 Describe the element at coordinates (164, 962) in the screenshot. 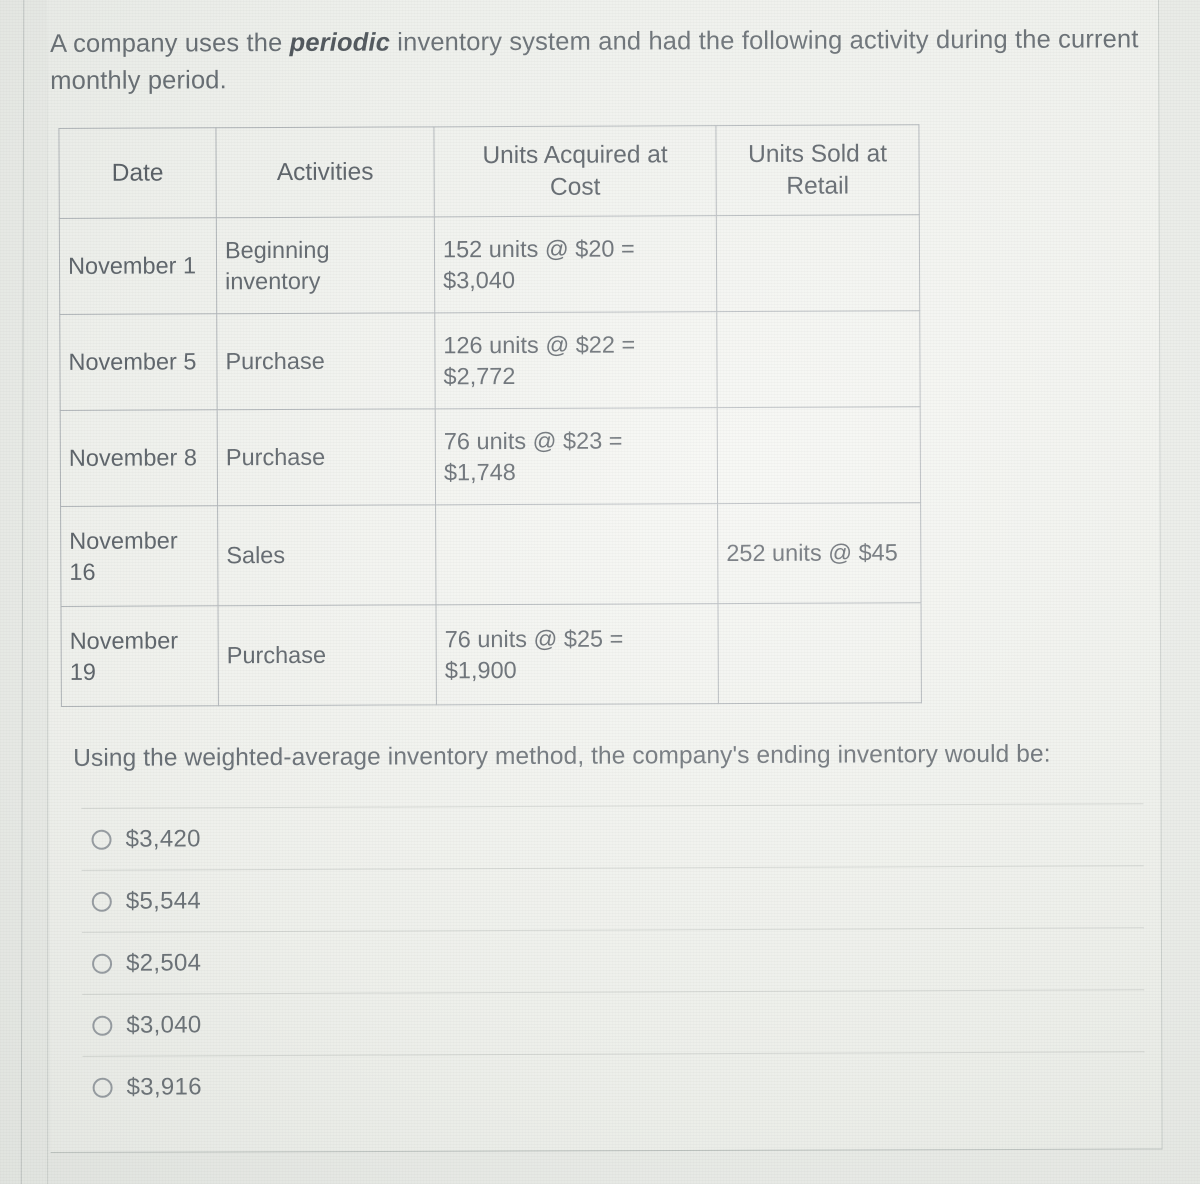

I see `answer-option-label: $2,504` at that location.